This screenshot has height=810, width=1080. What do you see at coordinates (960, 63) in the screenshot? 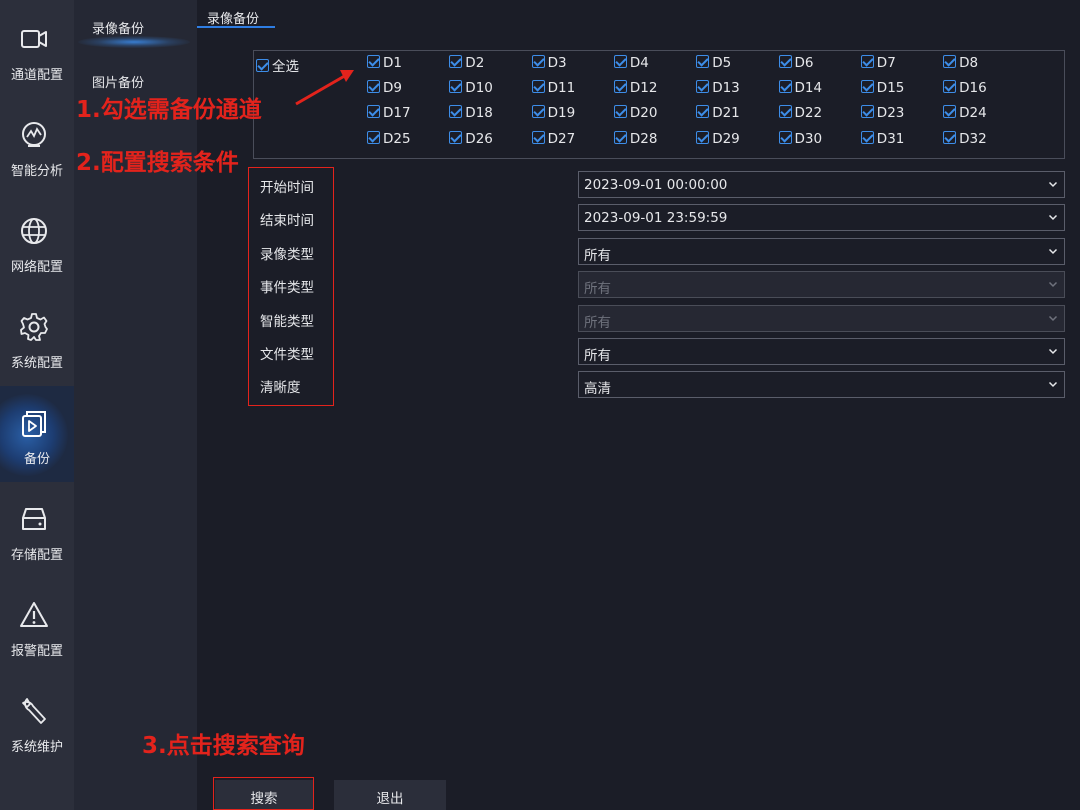
I see `channel-checkbox: D8` at bounding box center [960, 63].